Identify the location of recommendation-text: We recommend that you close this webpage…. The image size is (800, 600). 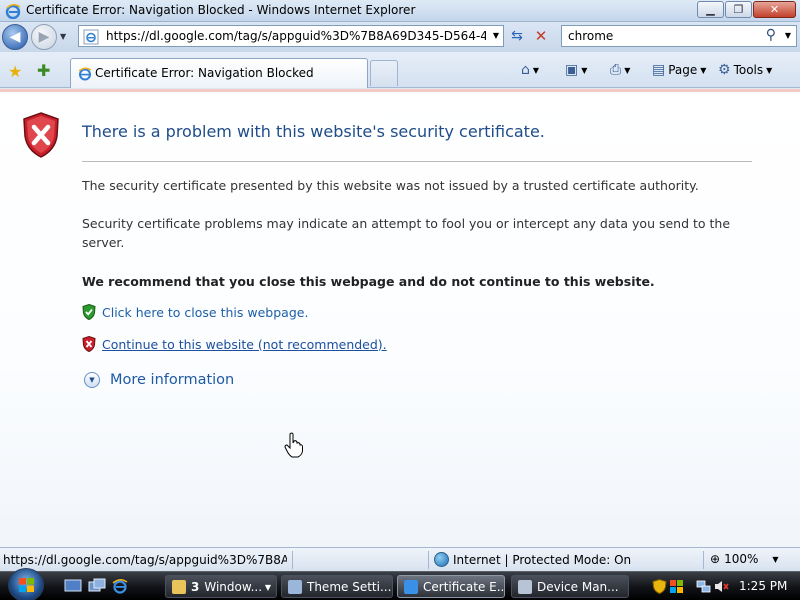
(368, 281).